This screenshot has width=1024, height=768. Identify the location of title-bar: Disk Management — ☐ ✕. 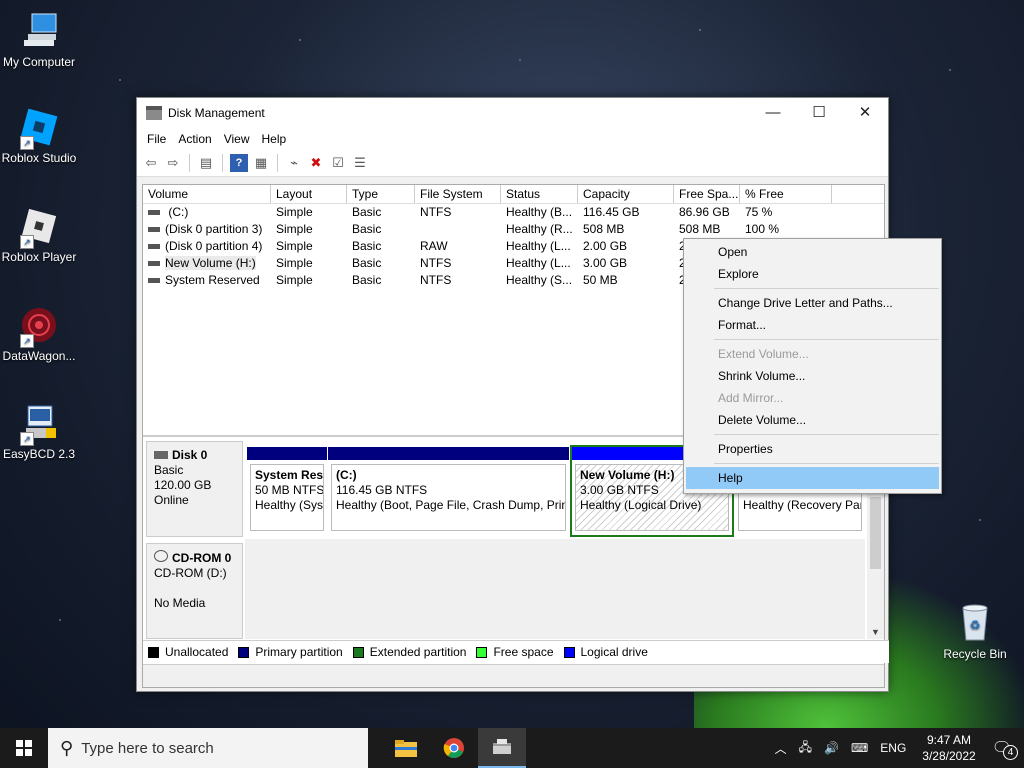
(512, 113).